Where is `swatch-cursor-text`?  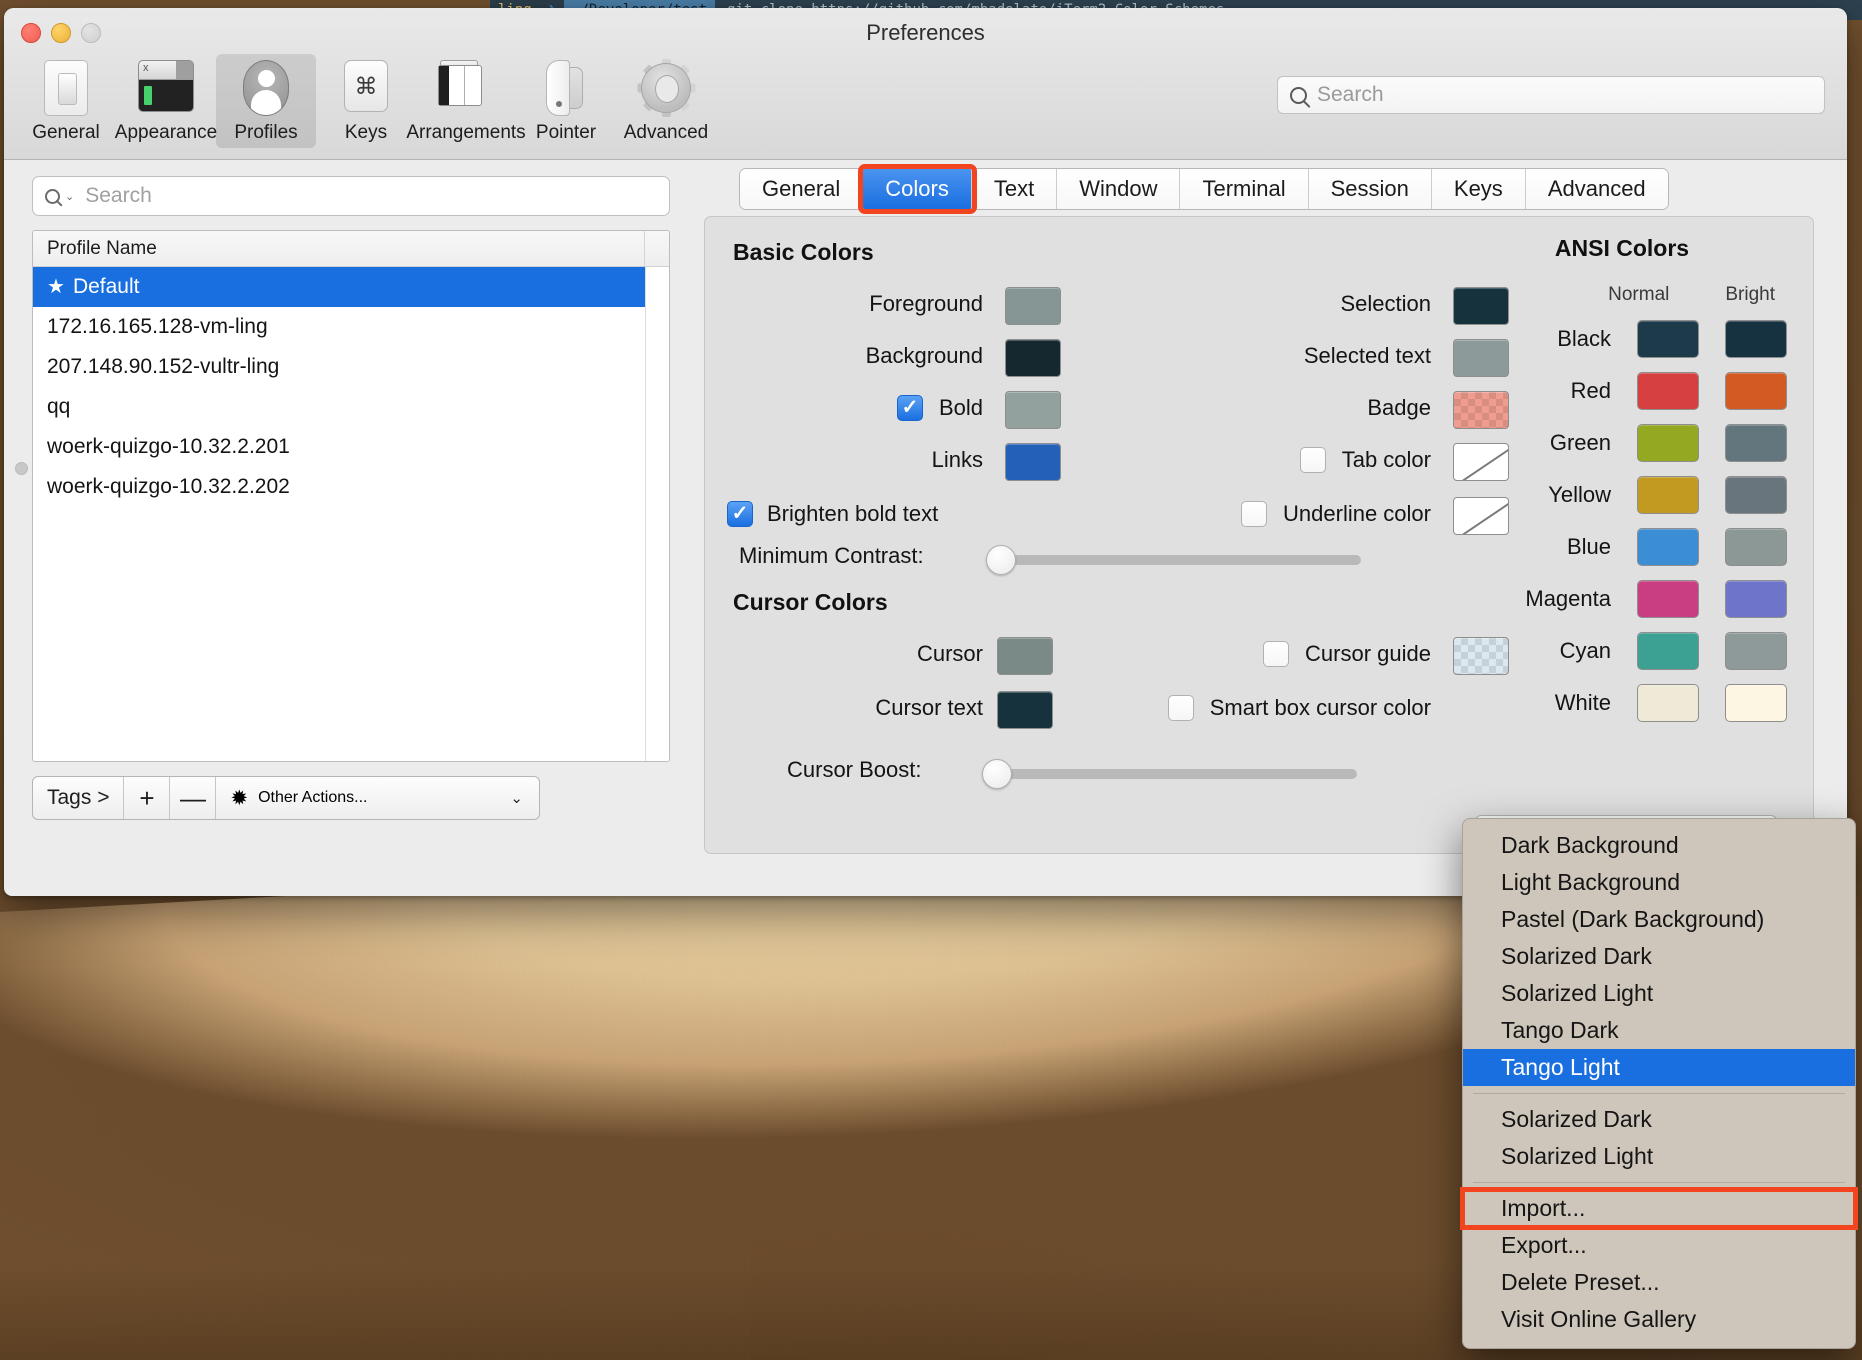
swatch-cursor-text is located at coordinates (1025, 710).